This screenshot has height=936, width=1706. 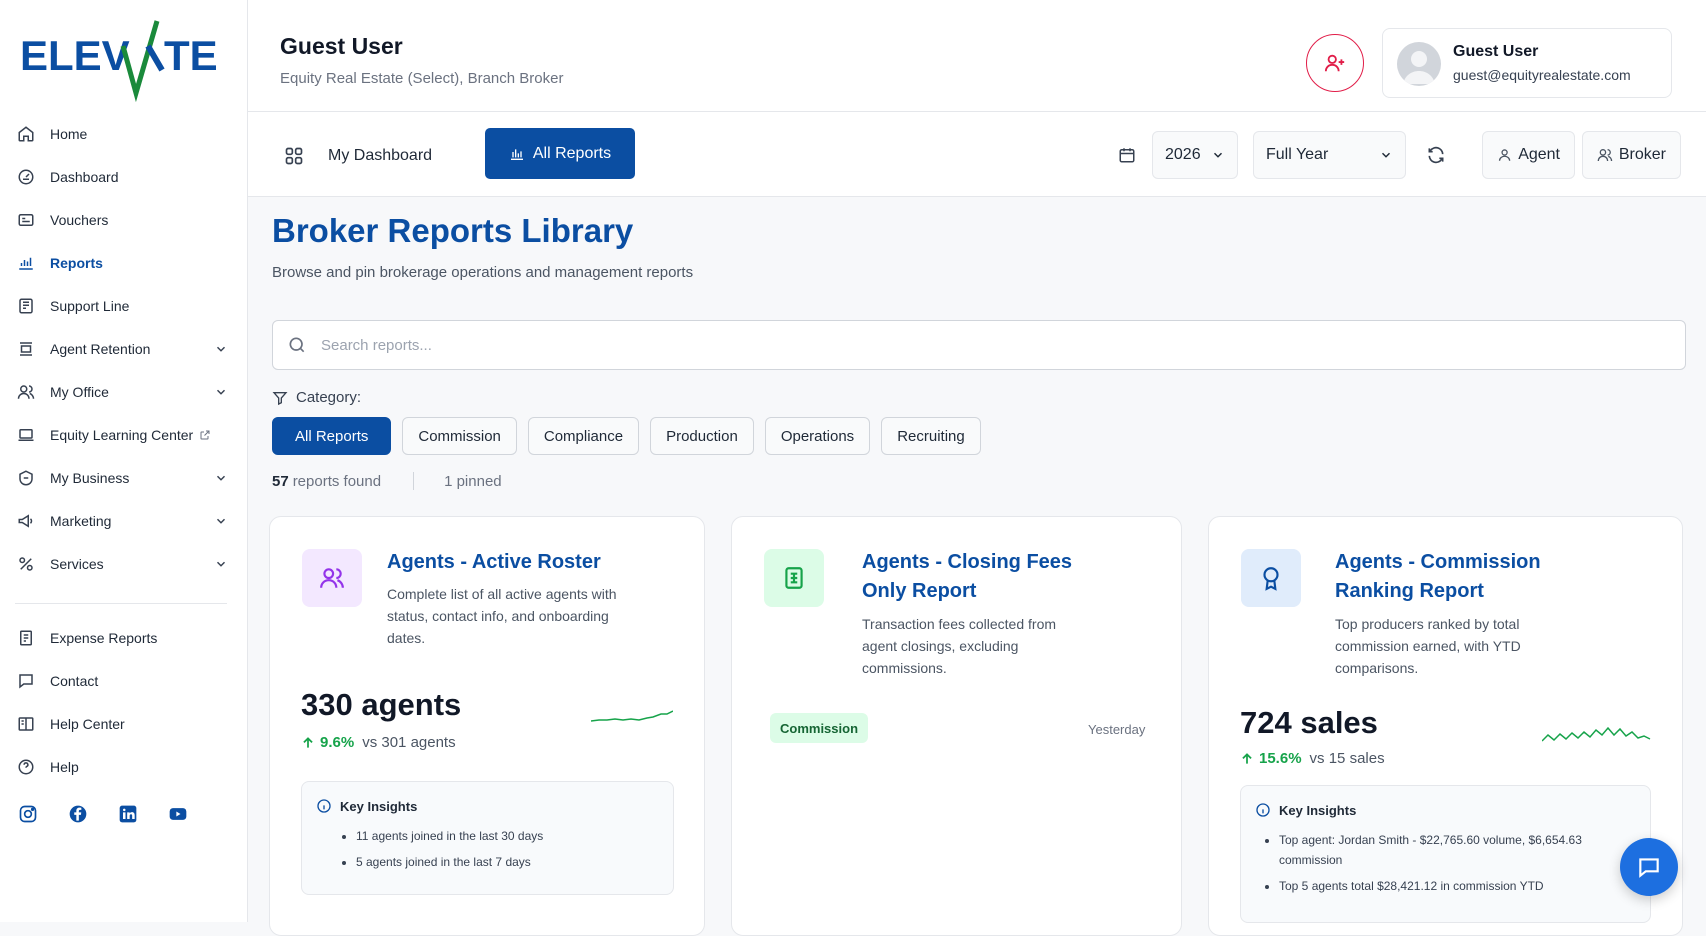 What do you see at coordinates (1631, 155) in the screenshot?
I see `broker-view-button: Broker` at bounding box center [1631, 155].